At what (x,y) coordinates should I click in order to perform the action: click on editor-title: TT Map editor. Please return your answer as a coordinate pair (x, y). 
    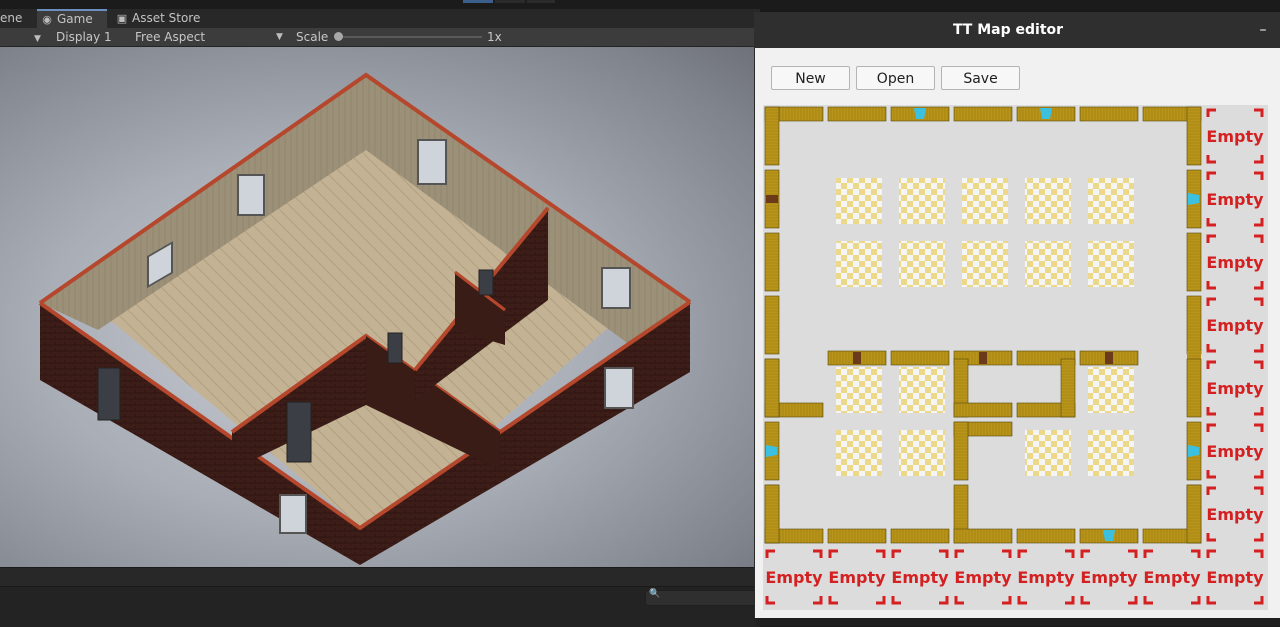
    Looking at the image, I should click on (1008, 30).